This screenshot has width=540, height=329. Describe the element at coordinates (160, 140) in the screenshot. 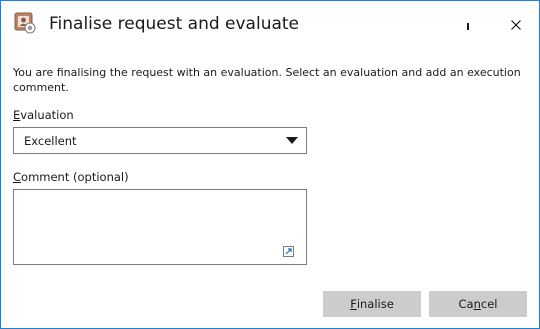

I see `evaluation-select: Excellent` at that location.